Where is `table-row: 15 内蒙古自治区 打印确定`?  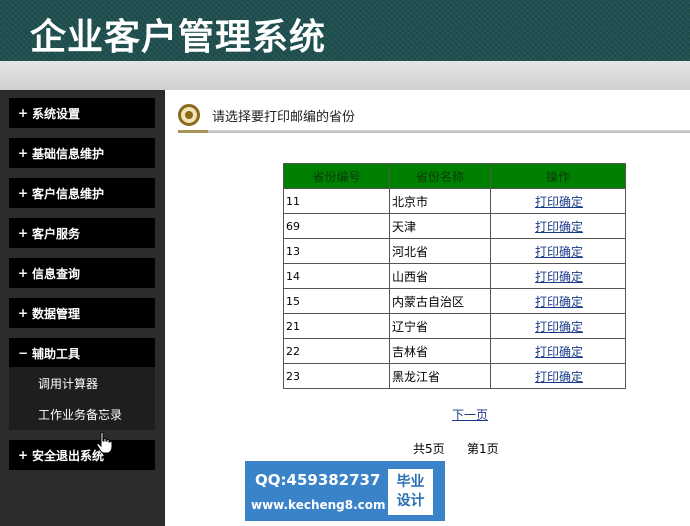
table-row: 15 内蒙古自治区 打印确定 is located at coordinates (454, 301).